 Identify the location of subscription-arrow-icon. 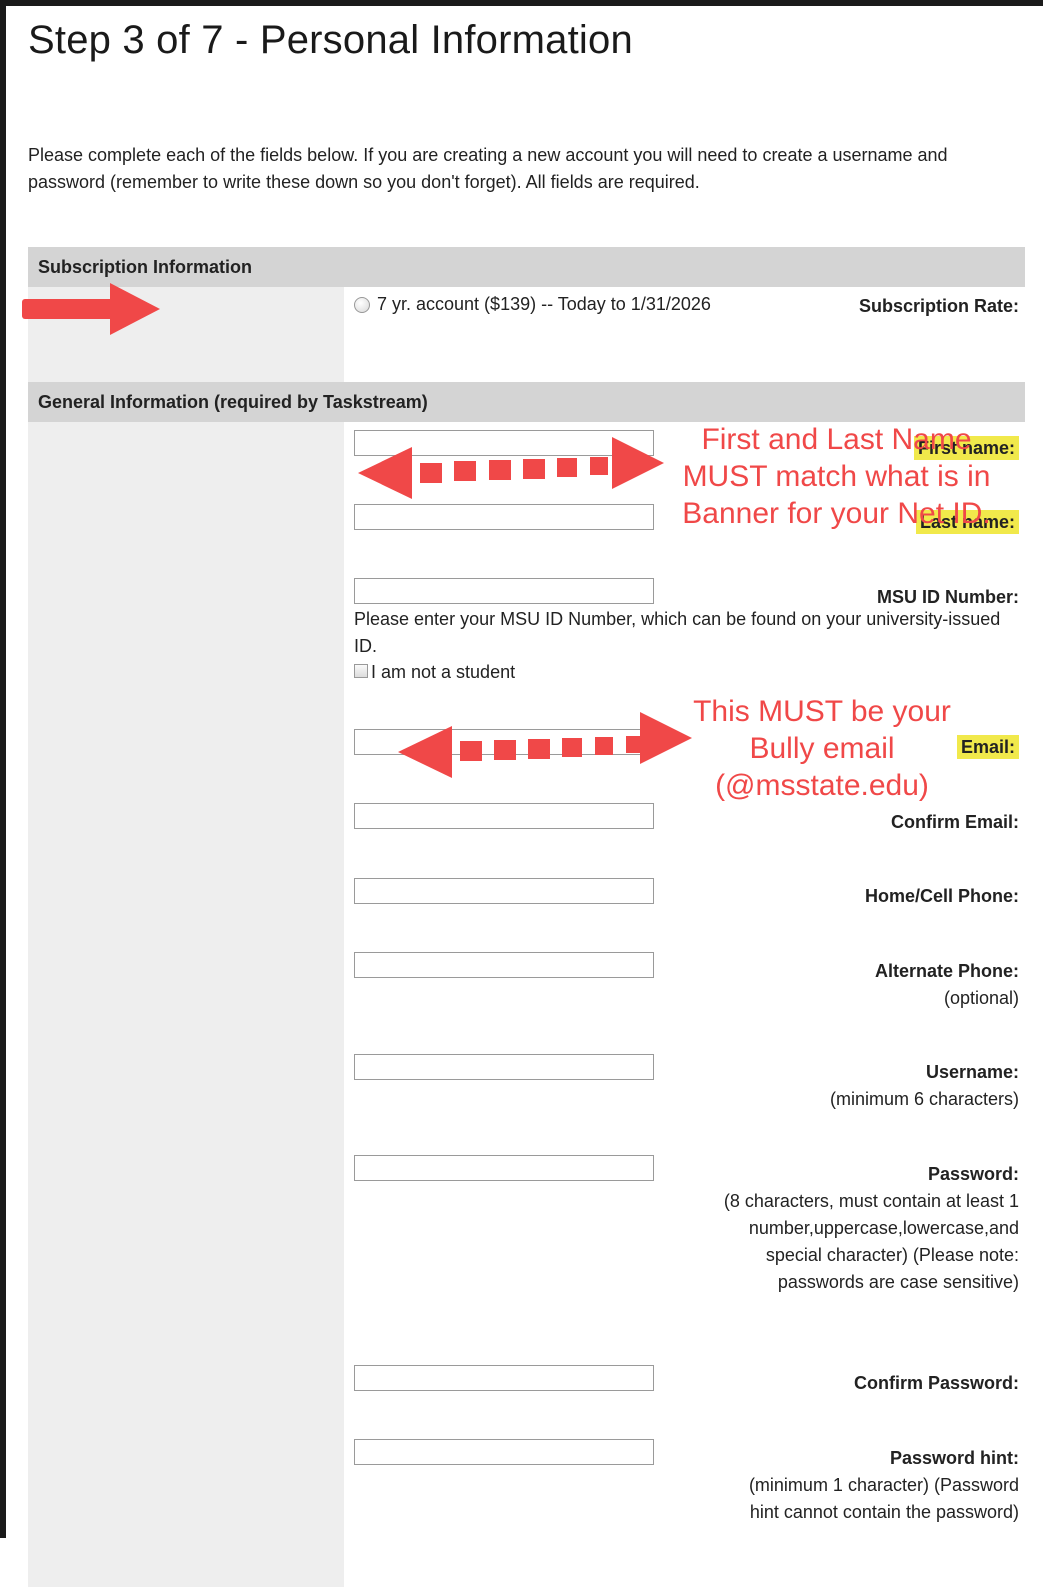
(91, 309).